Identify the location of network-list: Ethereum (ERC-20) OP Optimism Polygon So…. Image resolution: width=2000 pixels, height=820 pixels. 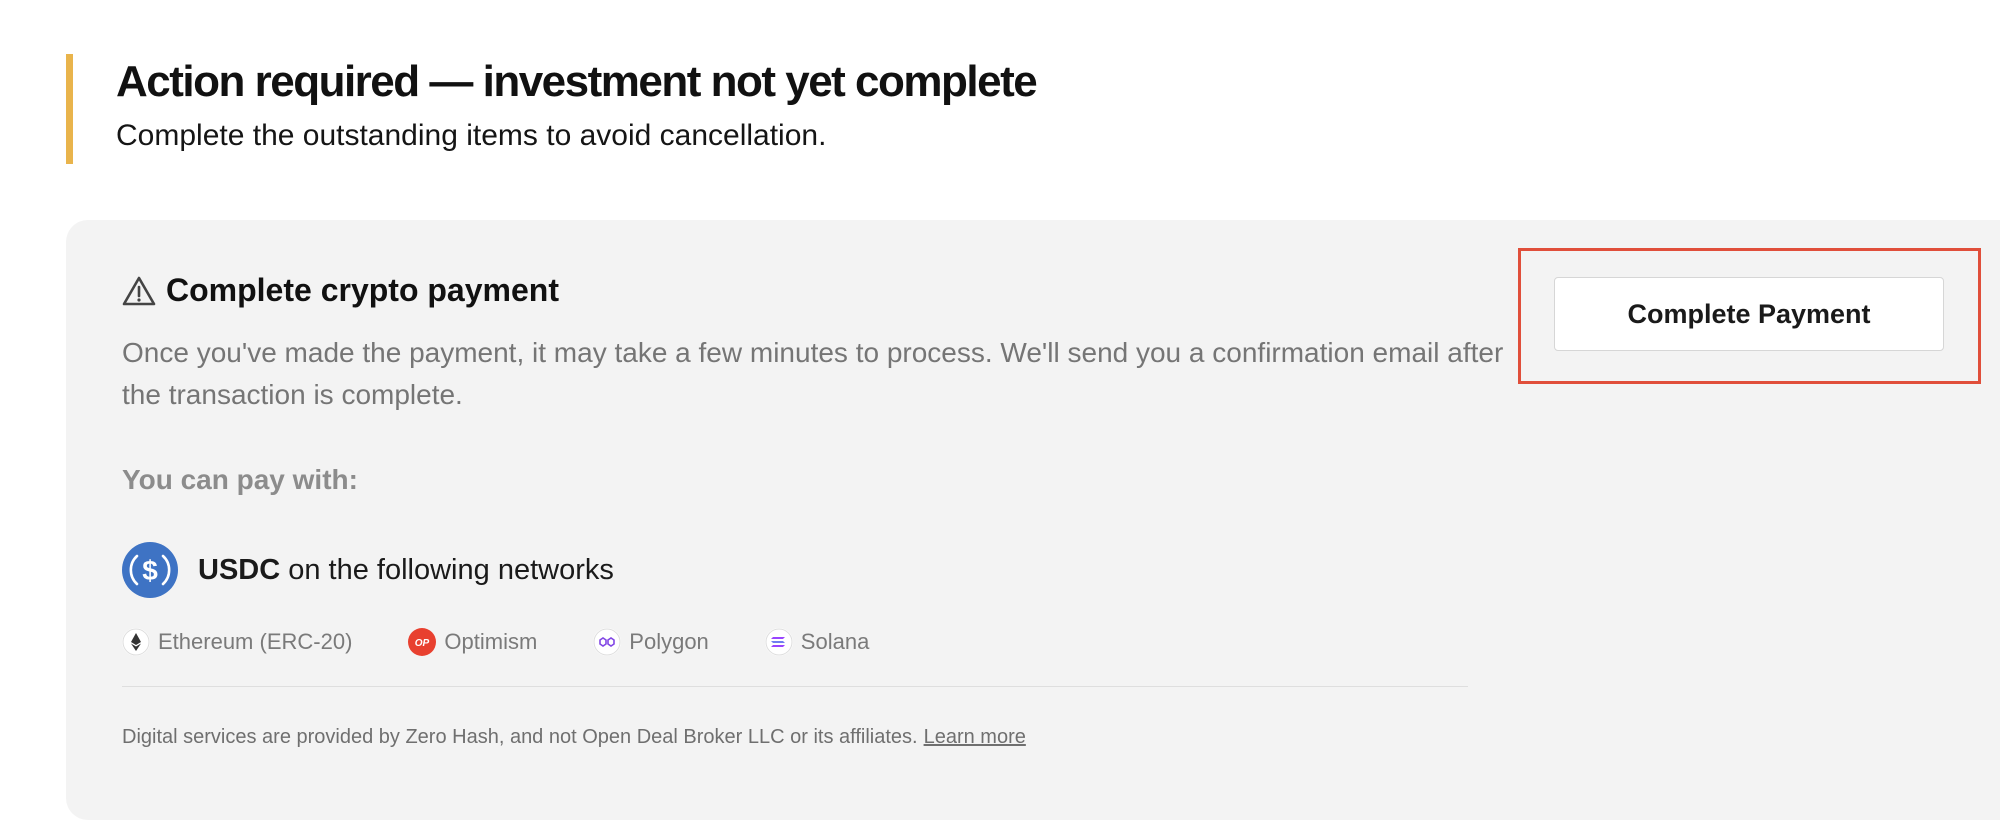
(523, 642).